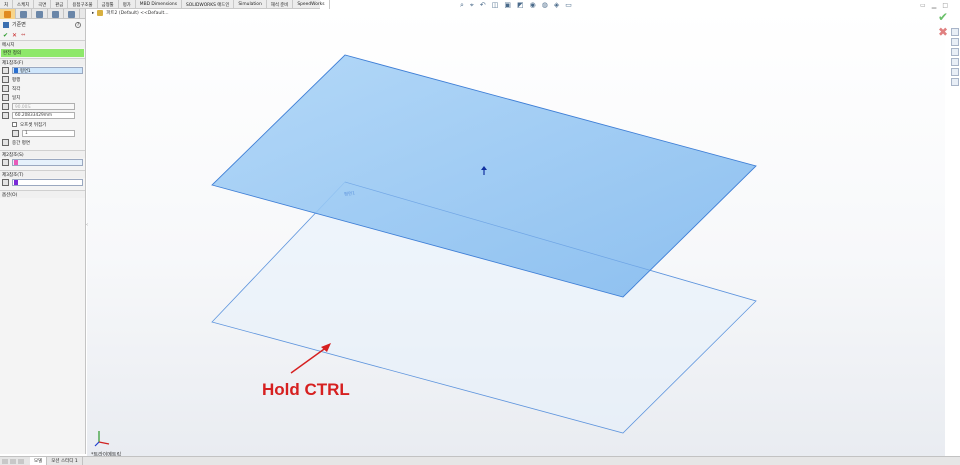 The image size is (960, 465). I want to click on zoom-to-fit-icon: ⌕, so click(462, 5).